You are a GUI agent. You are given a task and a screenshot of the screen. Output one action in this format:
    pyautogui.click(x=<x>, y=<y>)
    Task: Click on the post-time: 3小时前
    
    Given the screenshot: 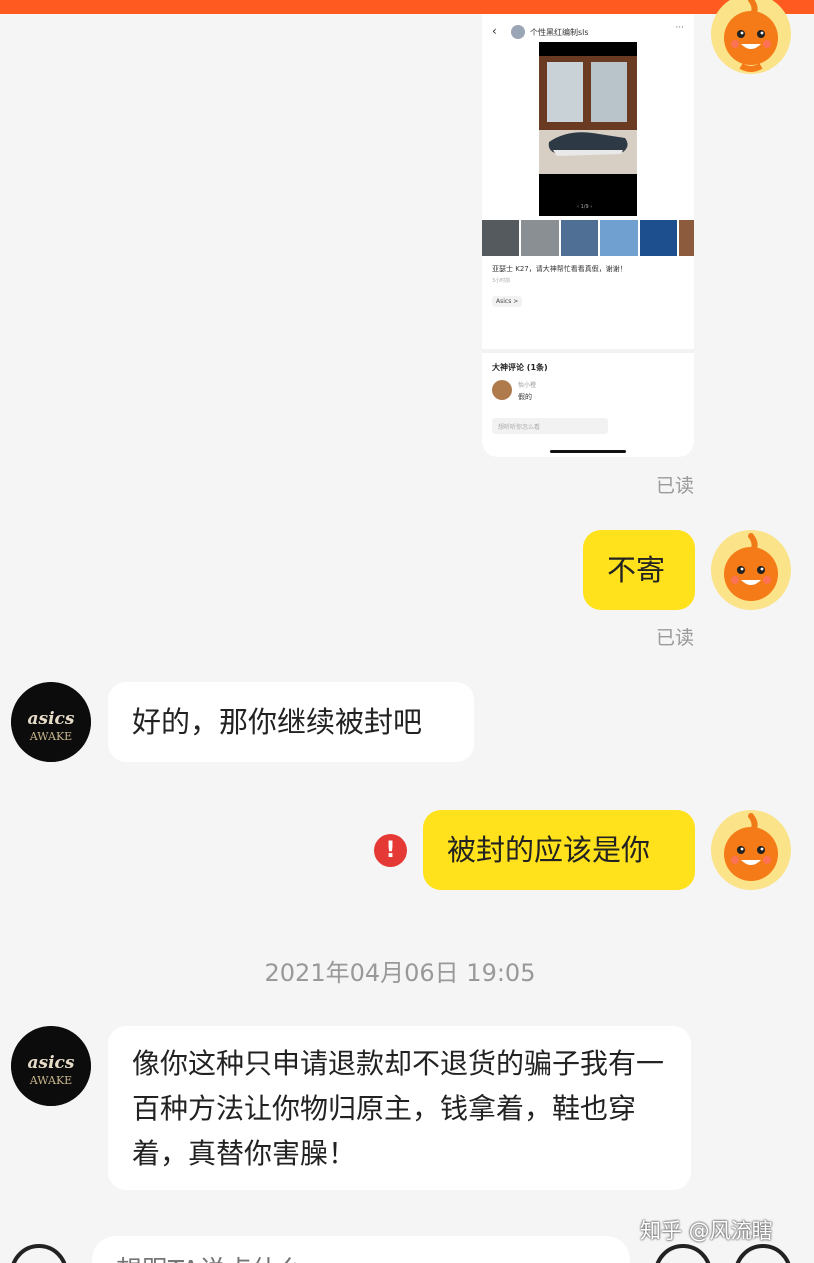 What is the action you would take?
    pyautogui.click(x=501, y=281)
    